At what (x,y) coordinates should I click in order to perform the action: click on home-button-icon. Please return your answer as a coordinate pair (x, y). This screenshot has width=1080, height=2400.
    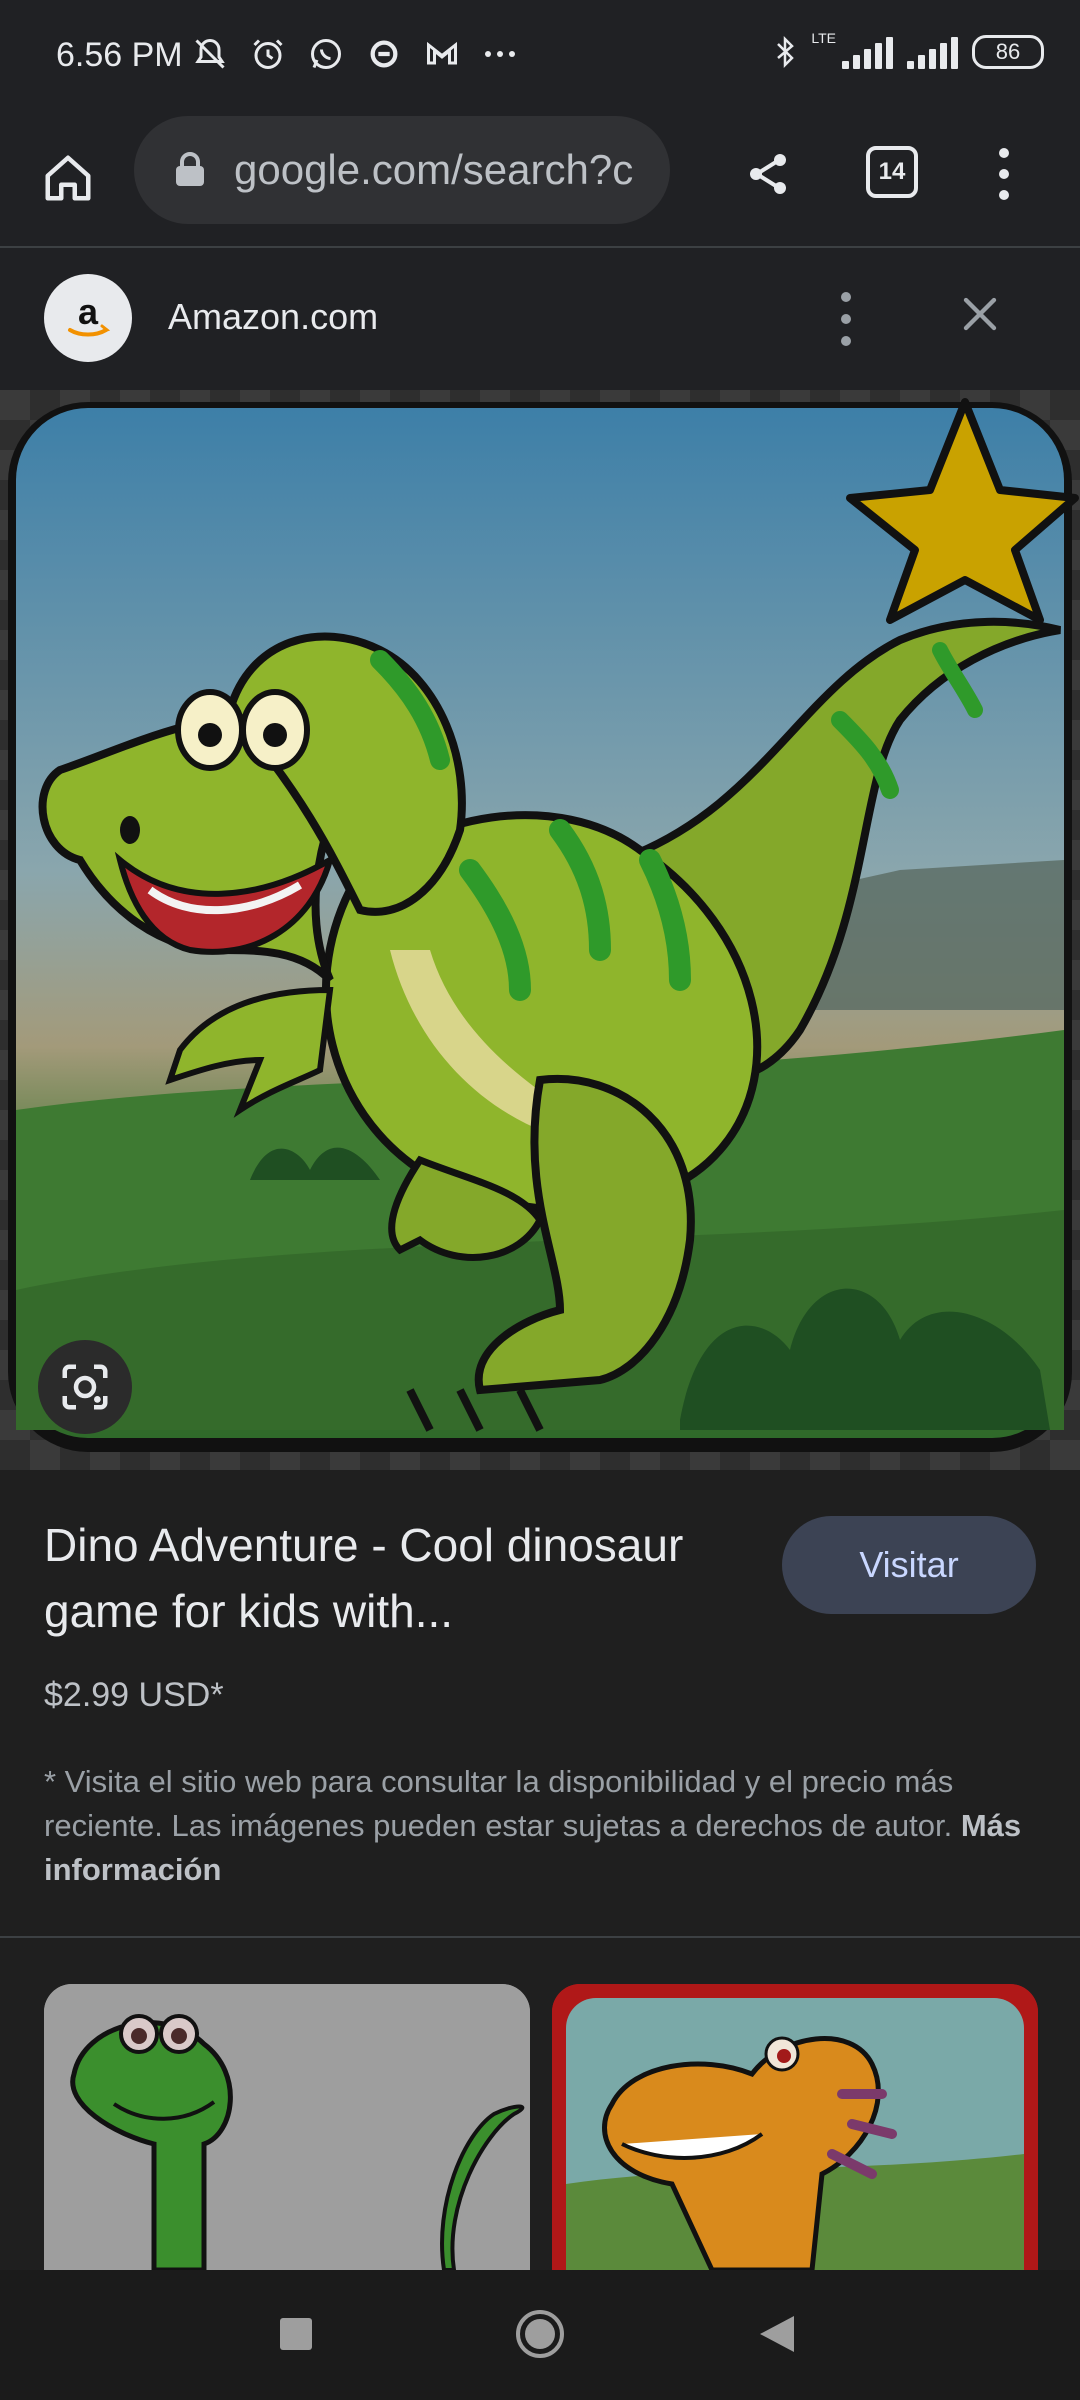
    Looking at the image, I should click on (540, 2334).